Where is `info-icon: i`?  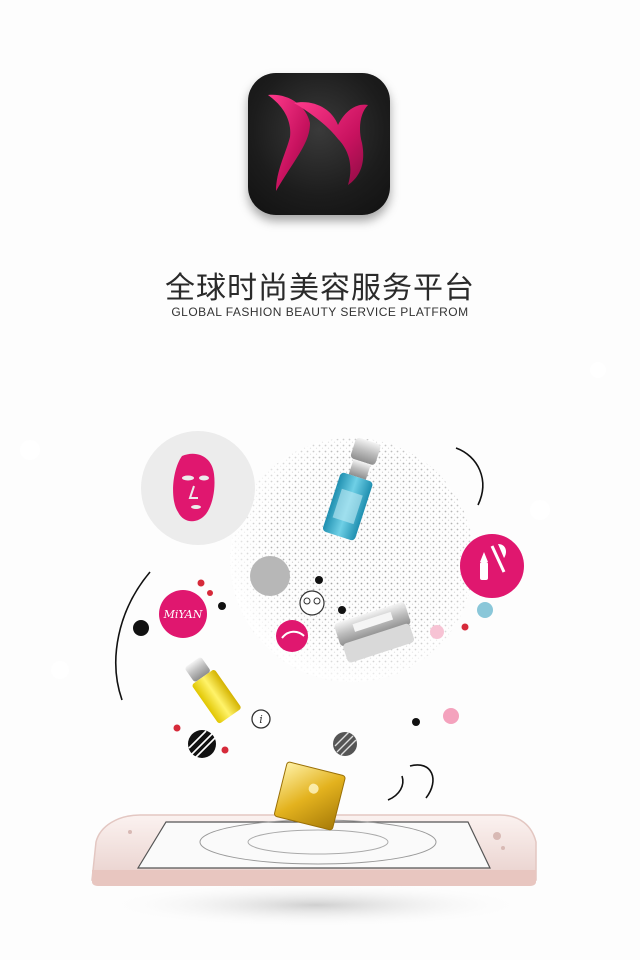
info-icon: i is located at coordinates (261, 719).